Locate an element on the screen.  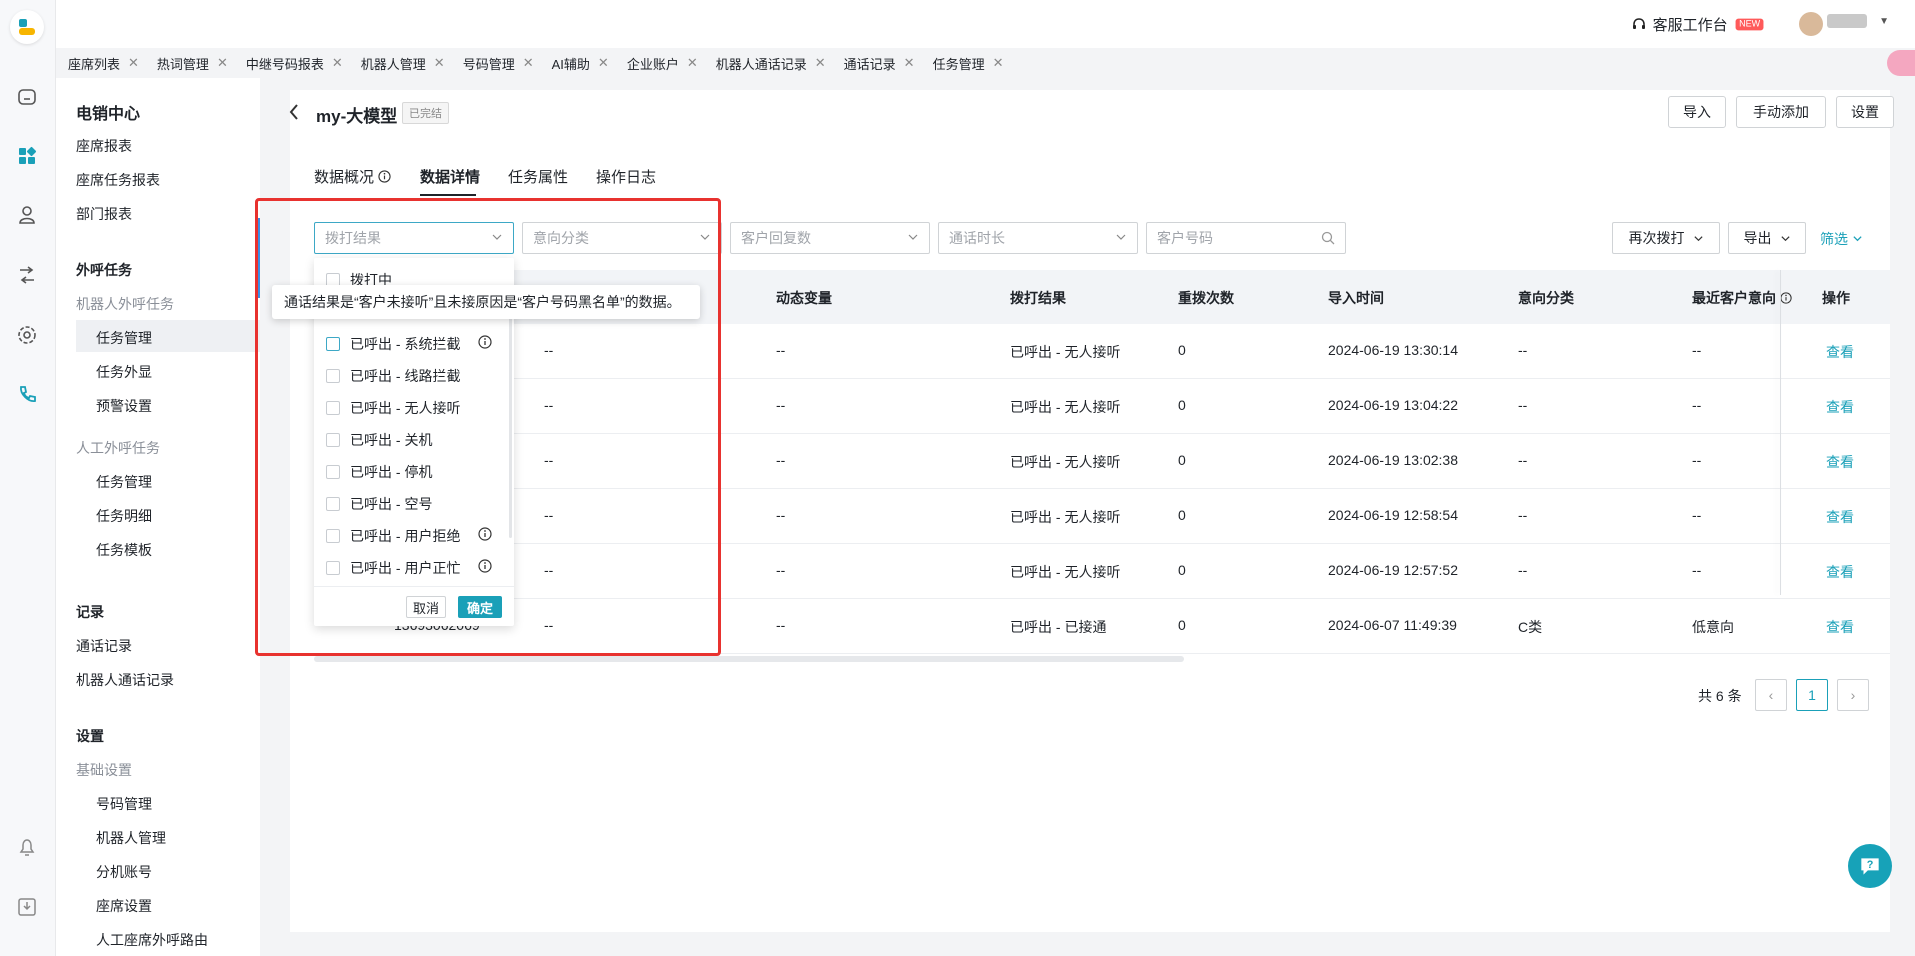
translate-icon is located at coordinates (1901, 63).